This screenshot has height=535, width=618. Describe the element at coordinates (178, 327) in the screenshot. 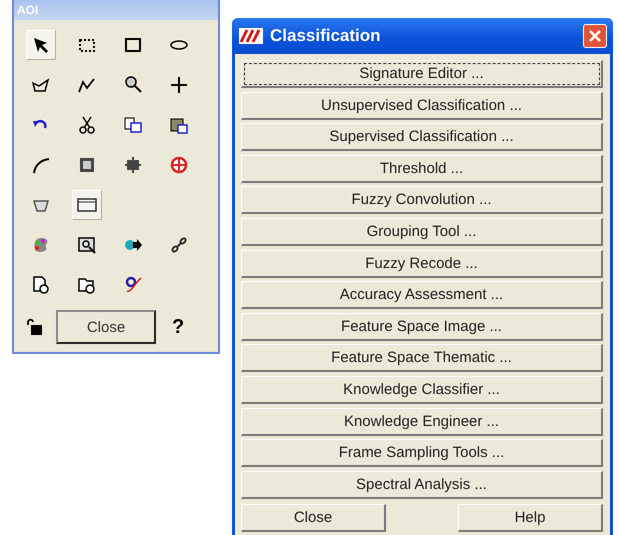

I see `help-button: ?` at that location.